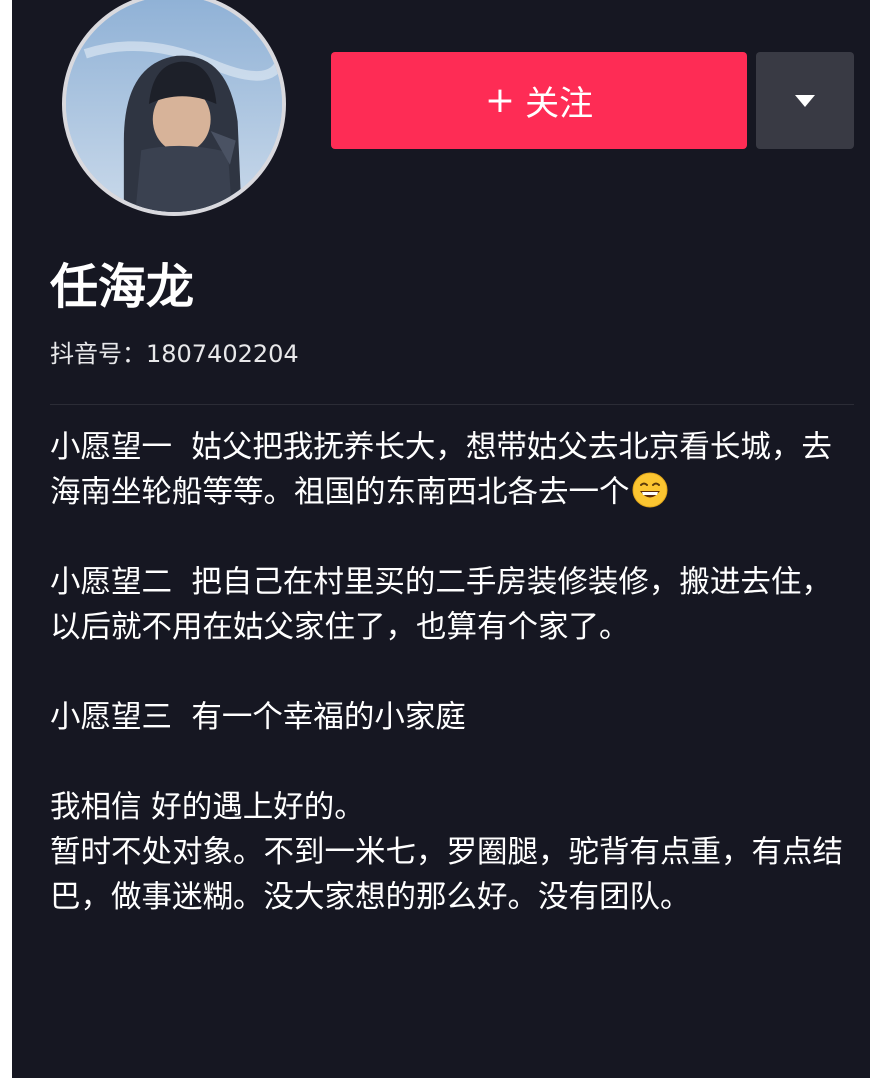  I want to click on avatar-photo-icon, so click(174, 106).